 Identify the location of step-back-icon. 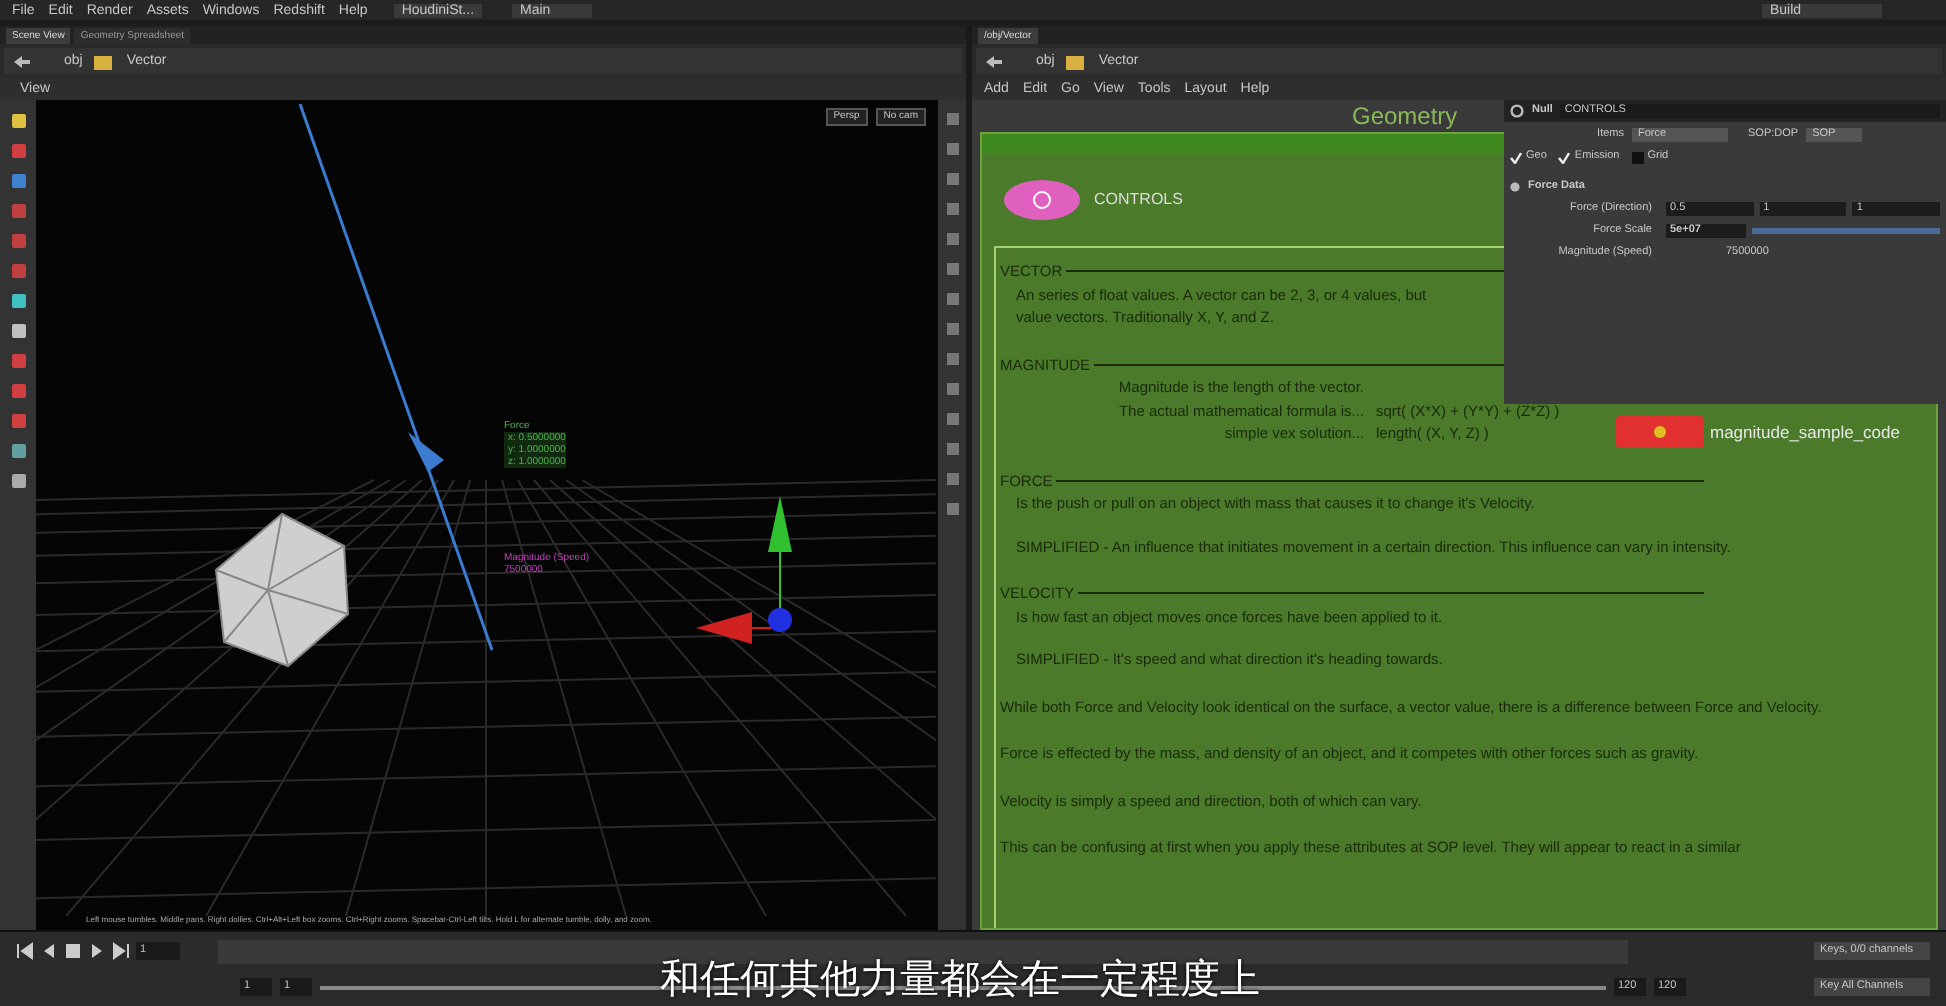
(49, 951).